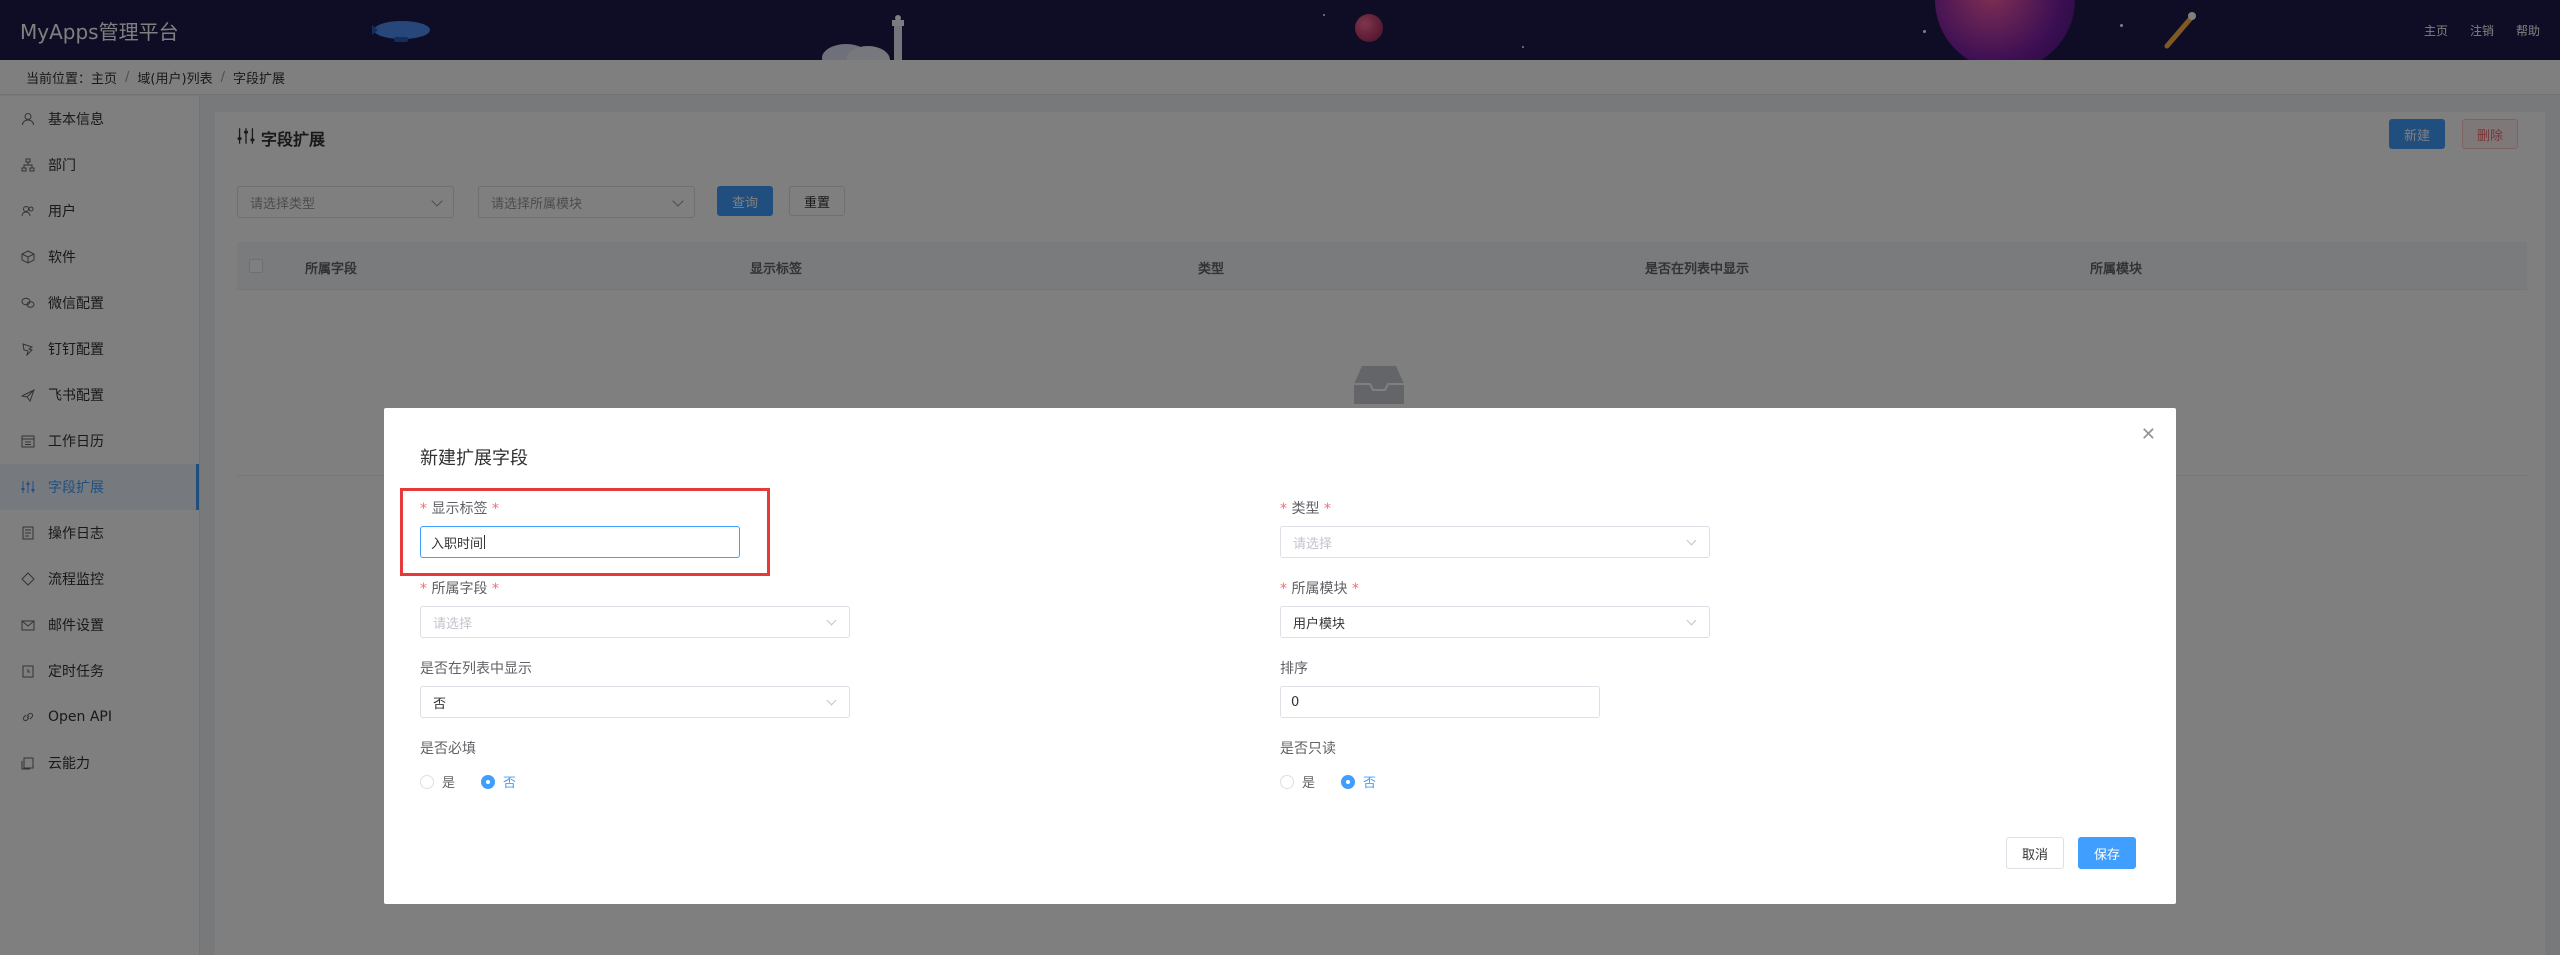 The image size is (2560, 955). I want to click on sort-value: 0, so click(1295, 702).